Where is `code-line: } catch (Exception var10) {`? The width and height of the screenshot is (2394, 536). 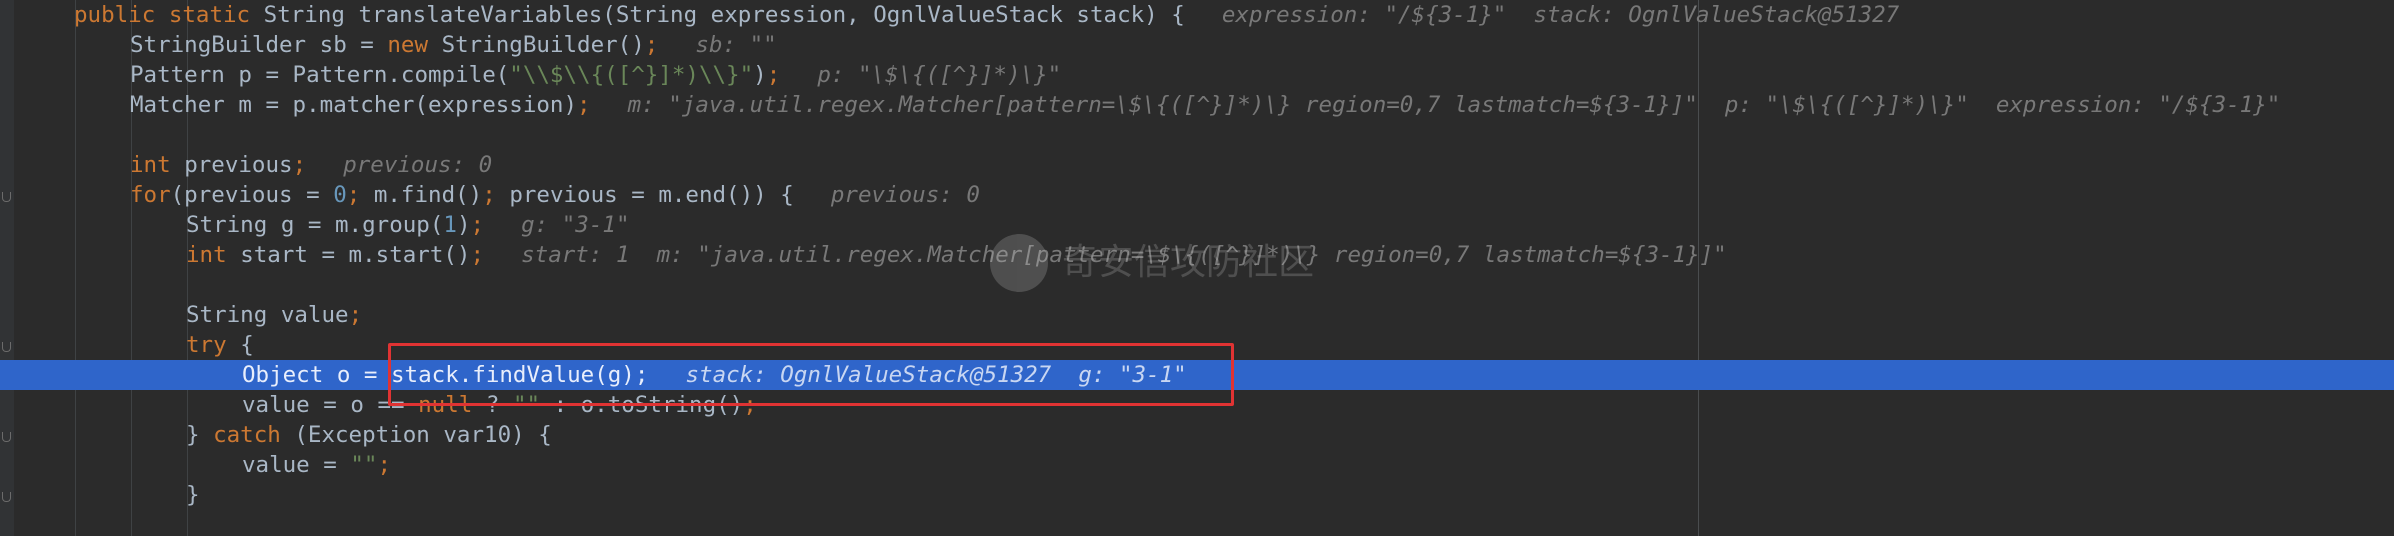
code-line: } catch (Exception var10) { is located at coordinates (1197, 435).